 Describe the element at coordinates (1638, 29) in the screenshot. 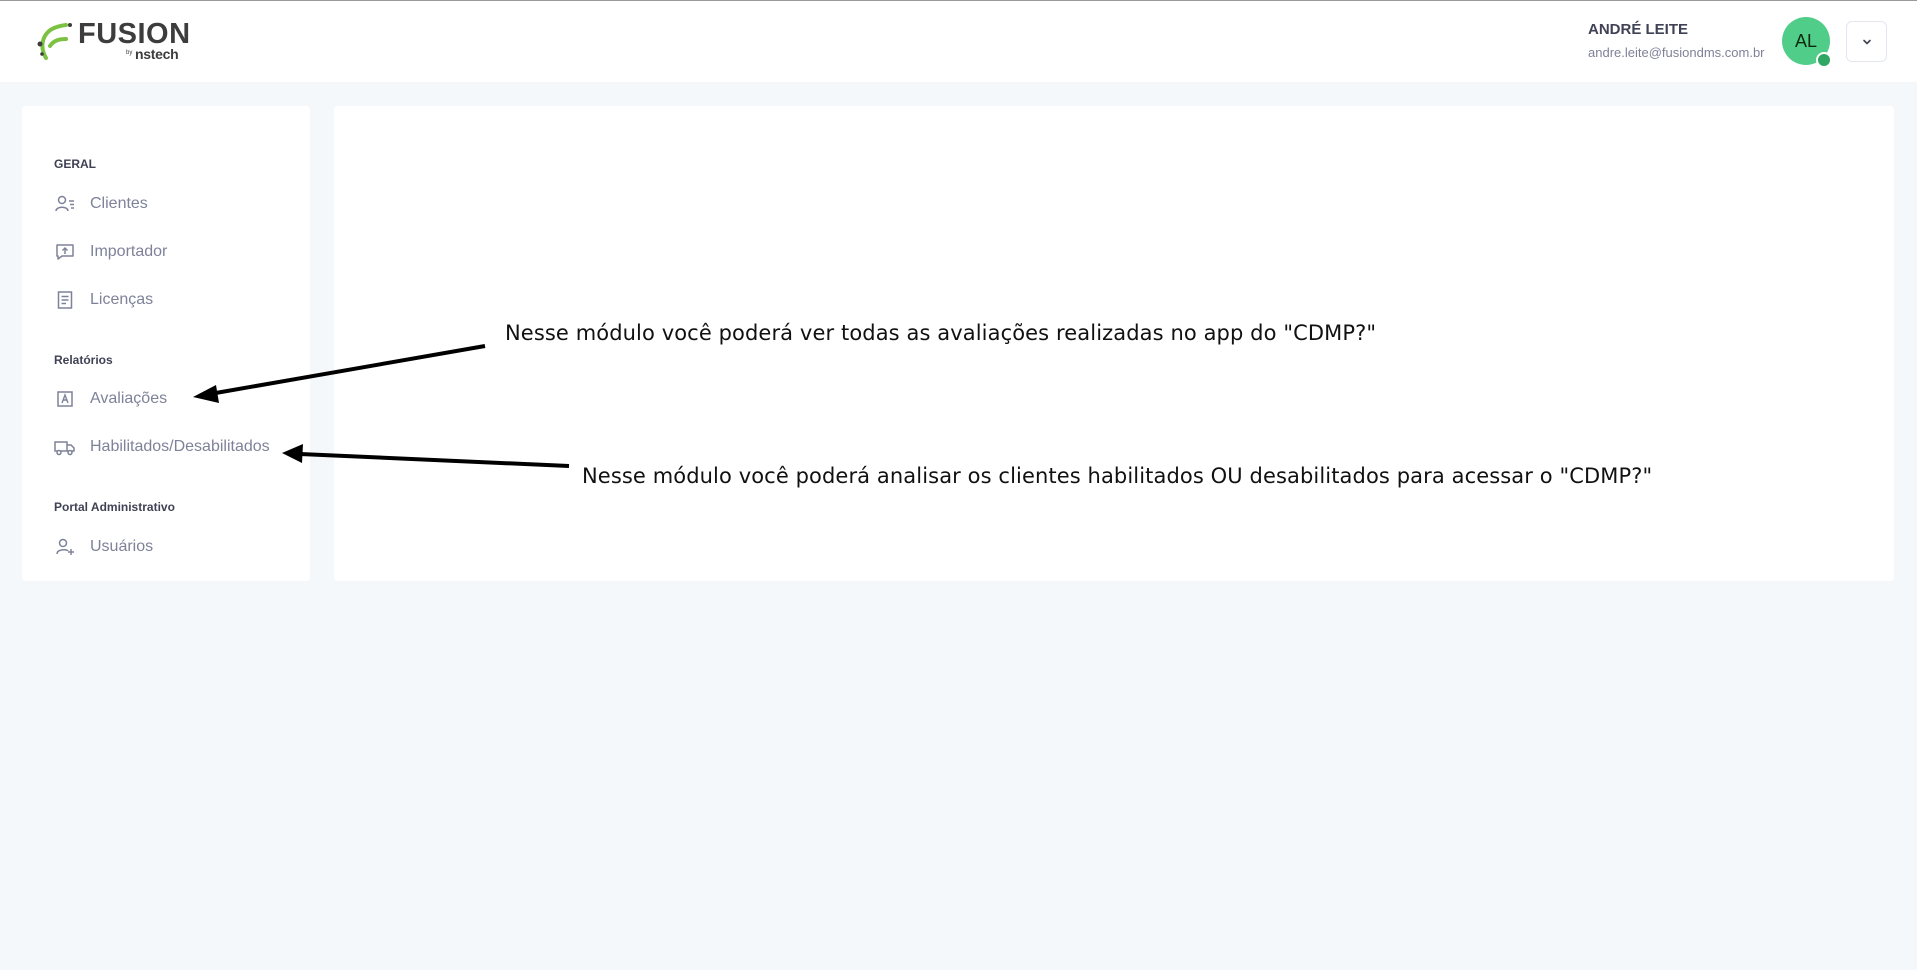

I see `user-name: ANDRÉ LEITE` at that location.